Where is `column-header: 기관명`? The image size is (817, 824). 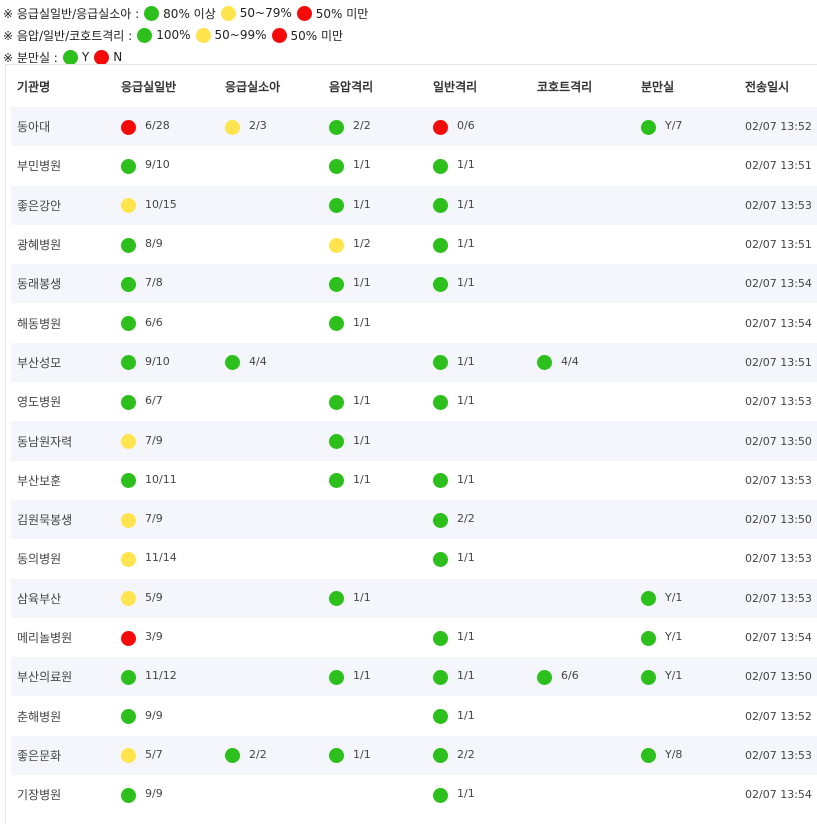 column-header: 기관명 is located at coordinates (63, 86).